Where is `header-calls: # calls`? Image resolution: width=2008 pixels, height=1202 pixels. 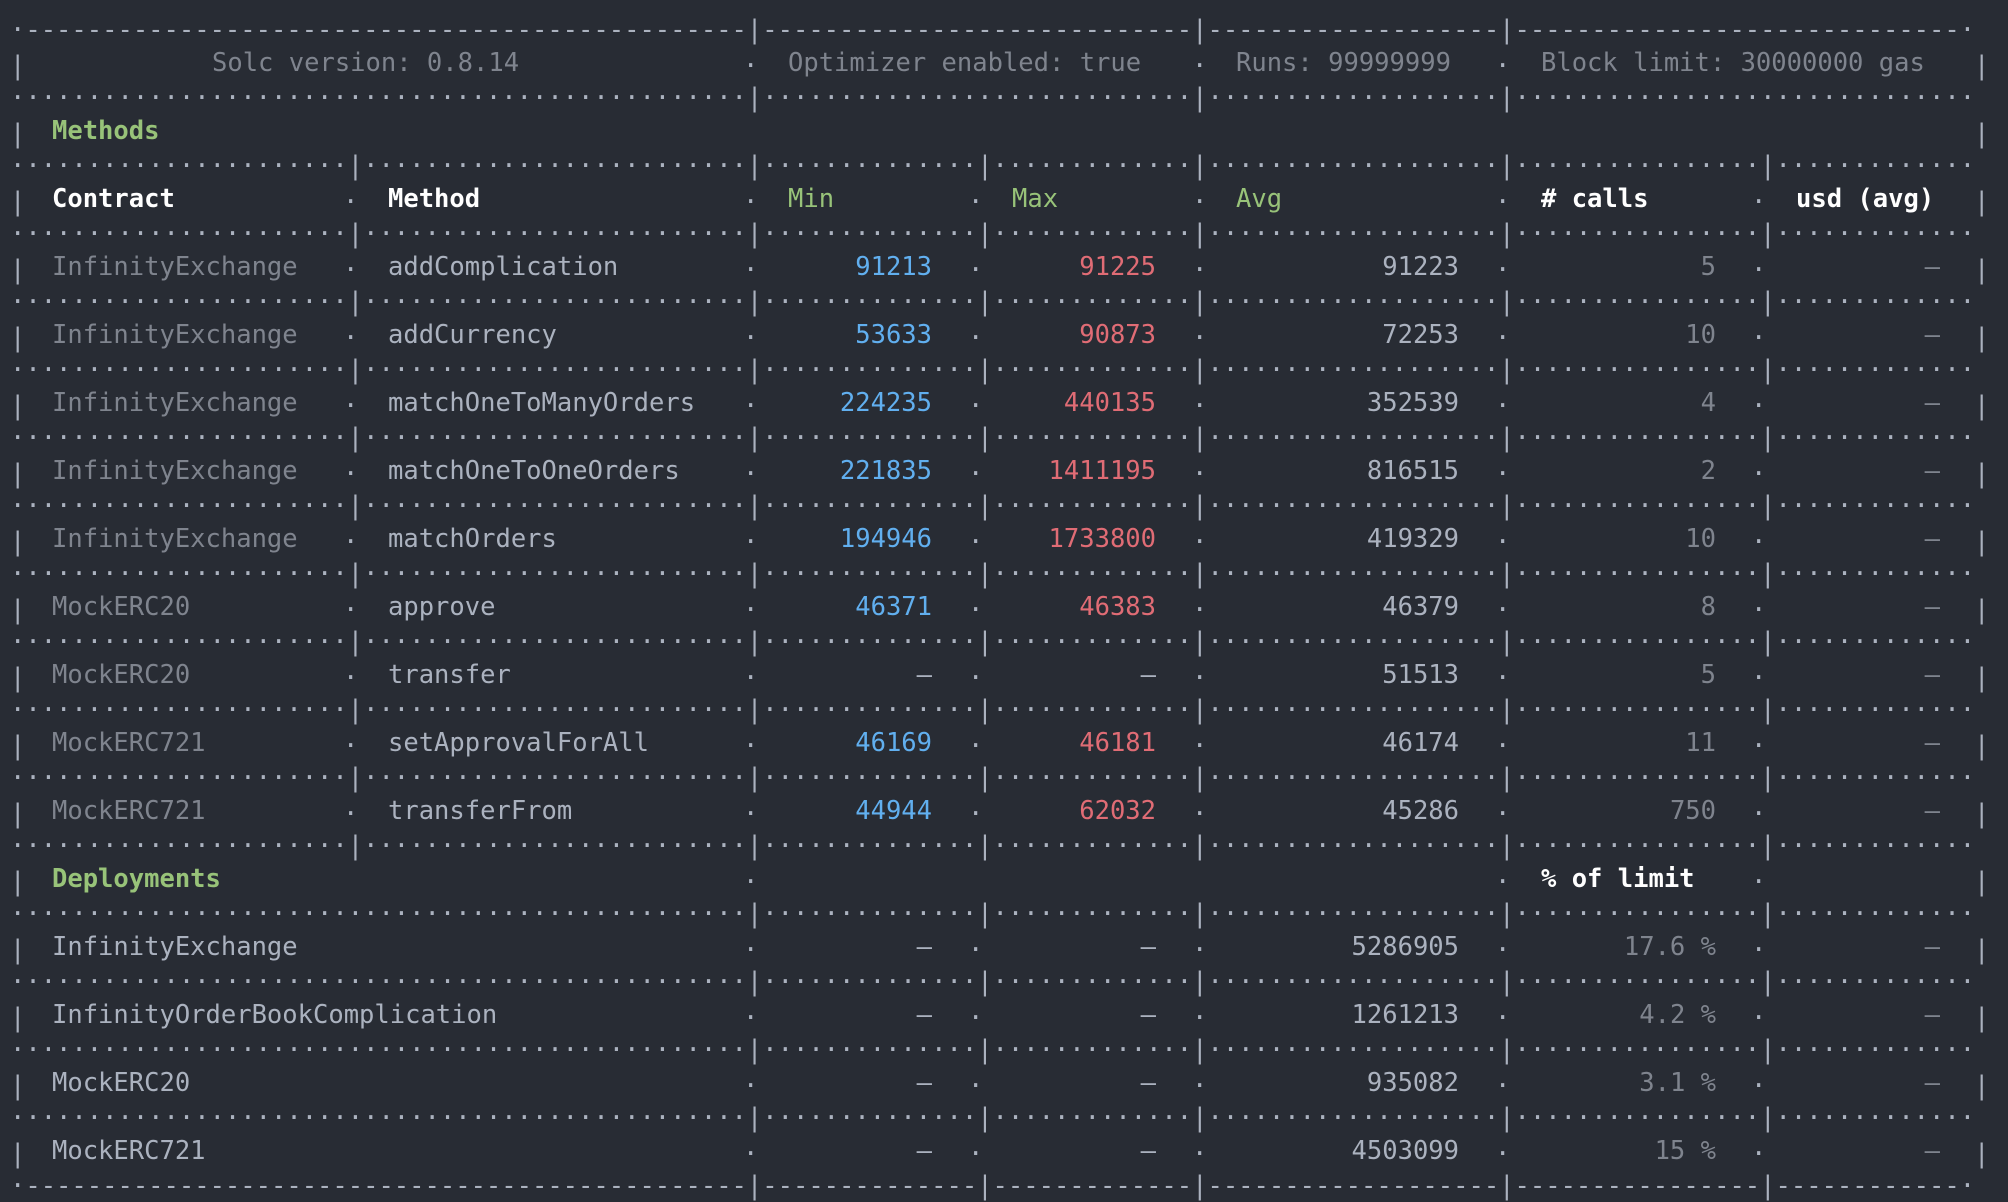 header-calls: # calls is located at coordinates (1595, 199).